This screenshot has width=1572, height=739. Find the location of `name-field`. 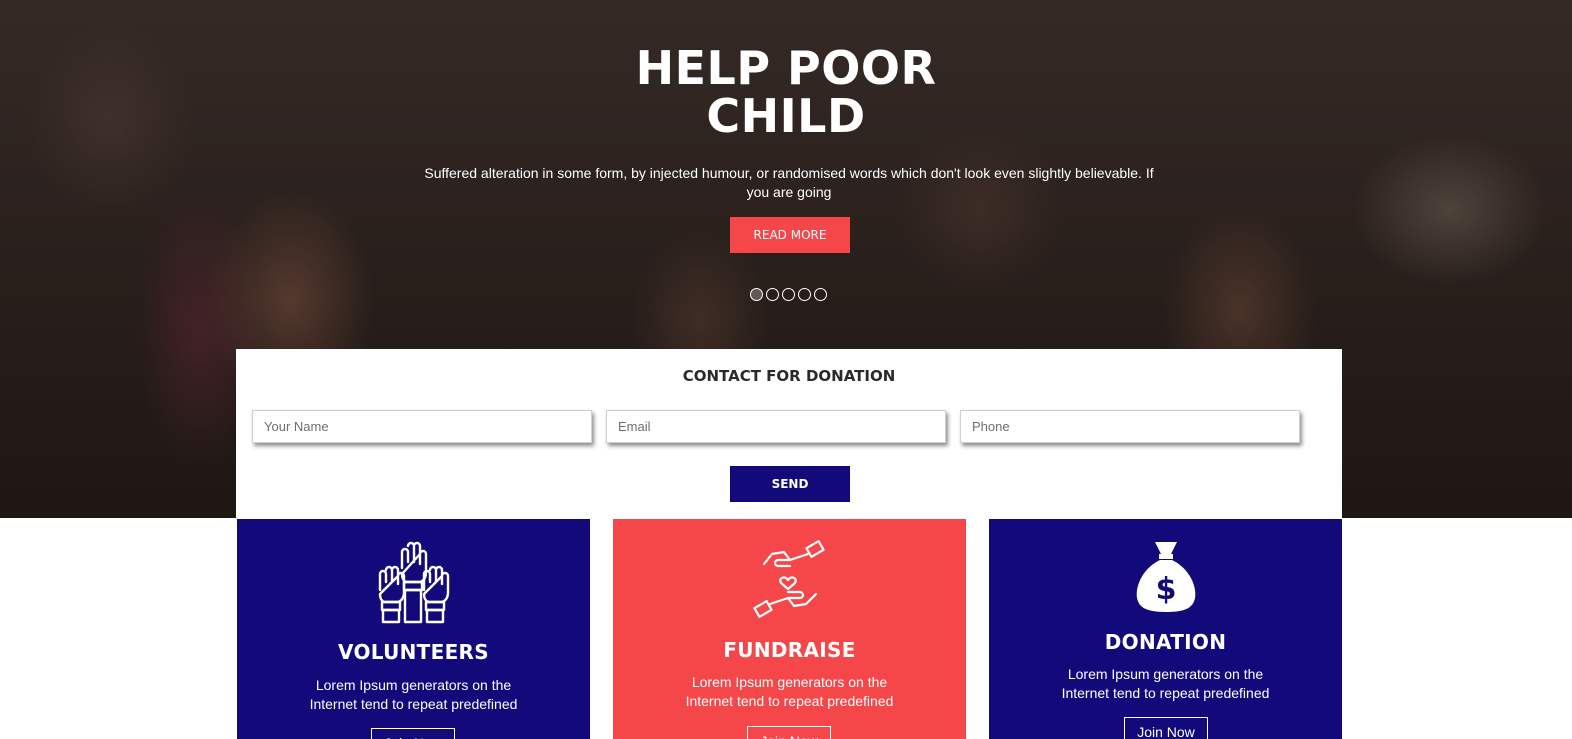

name-field is located at coordinates (422, 426).